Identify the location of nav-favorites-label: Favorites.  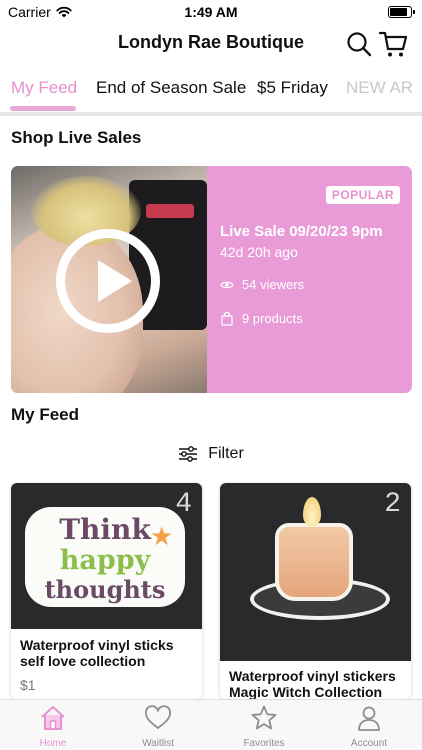
(264, 743).